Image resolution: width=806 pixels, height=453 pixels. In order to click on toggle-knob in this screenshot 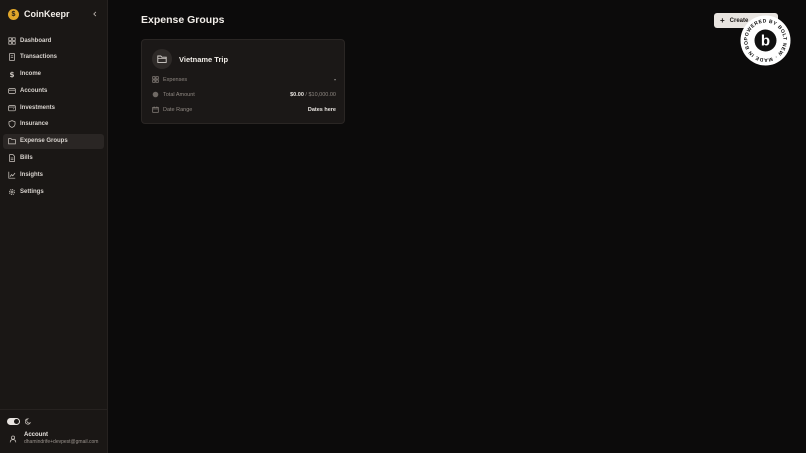, I will do `click(16, 421)`.